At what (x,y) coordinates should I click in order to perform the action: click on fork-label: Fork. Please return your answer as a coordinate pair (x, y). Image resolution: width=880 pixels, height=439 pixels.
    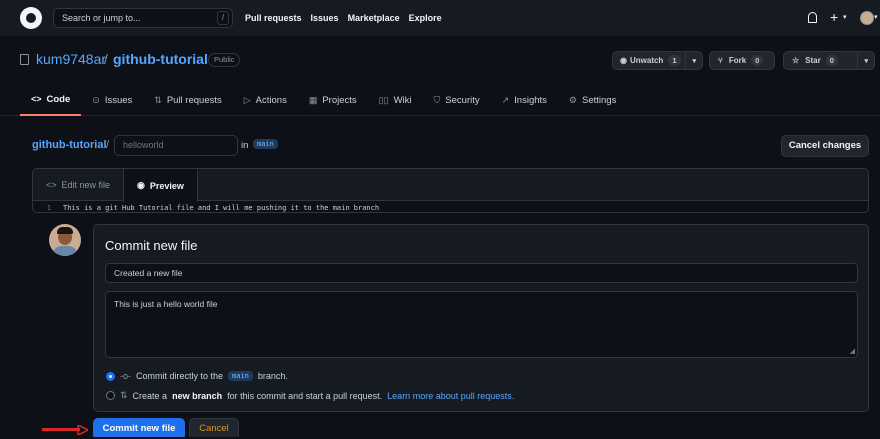
    Looking at the image, I should click on (737, 60).